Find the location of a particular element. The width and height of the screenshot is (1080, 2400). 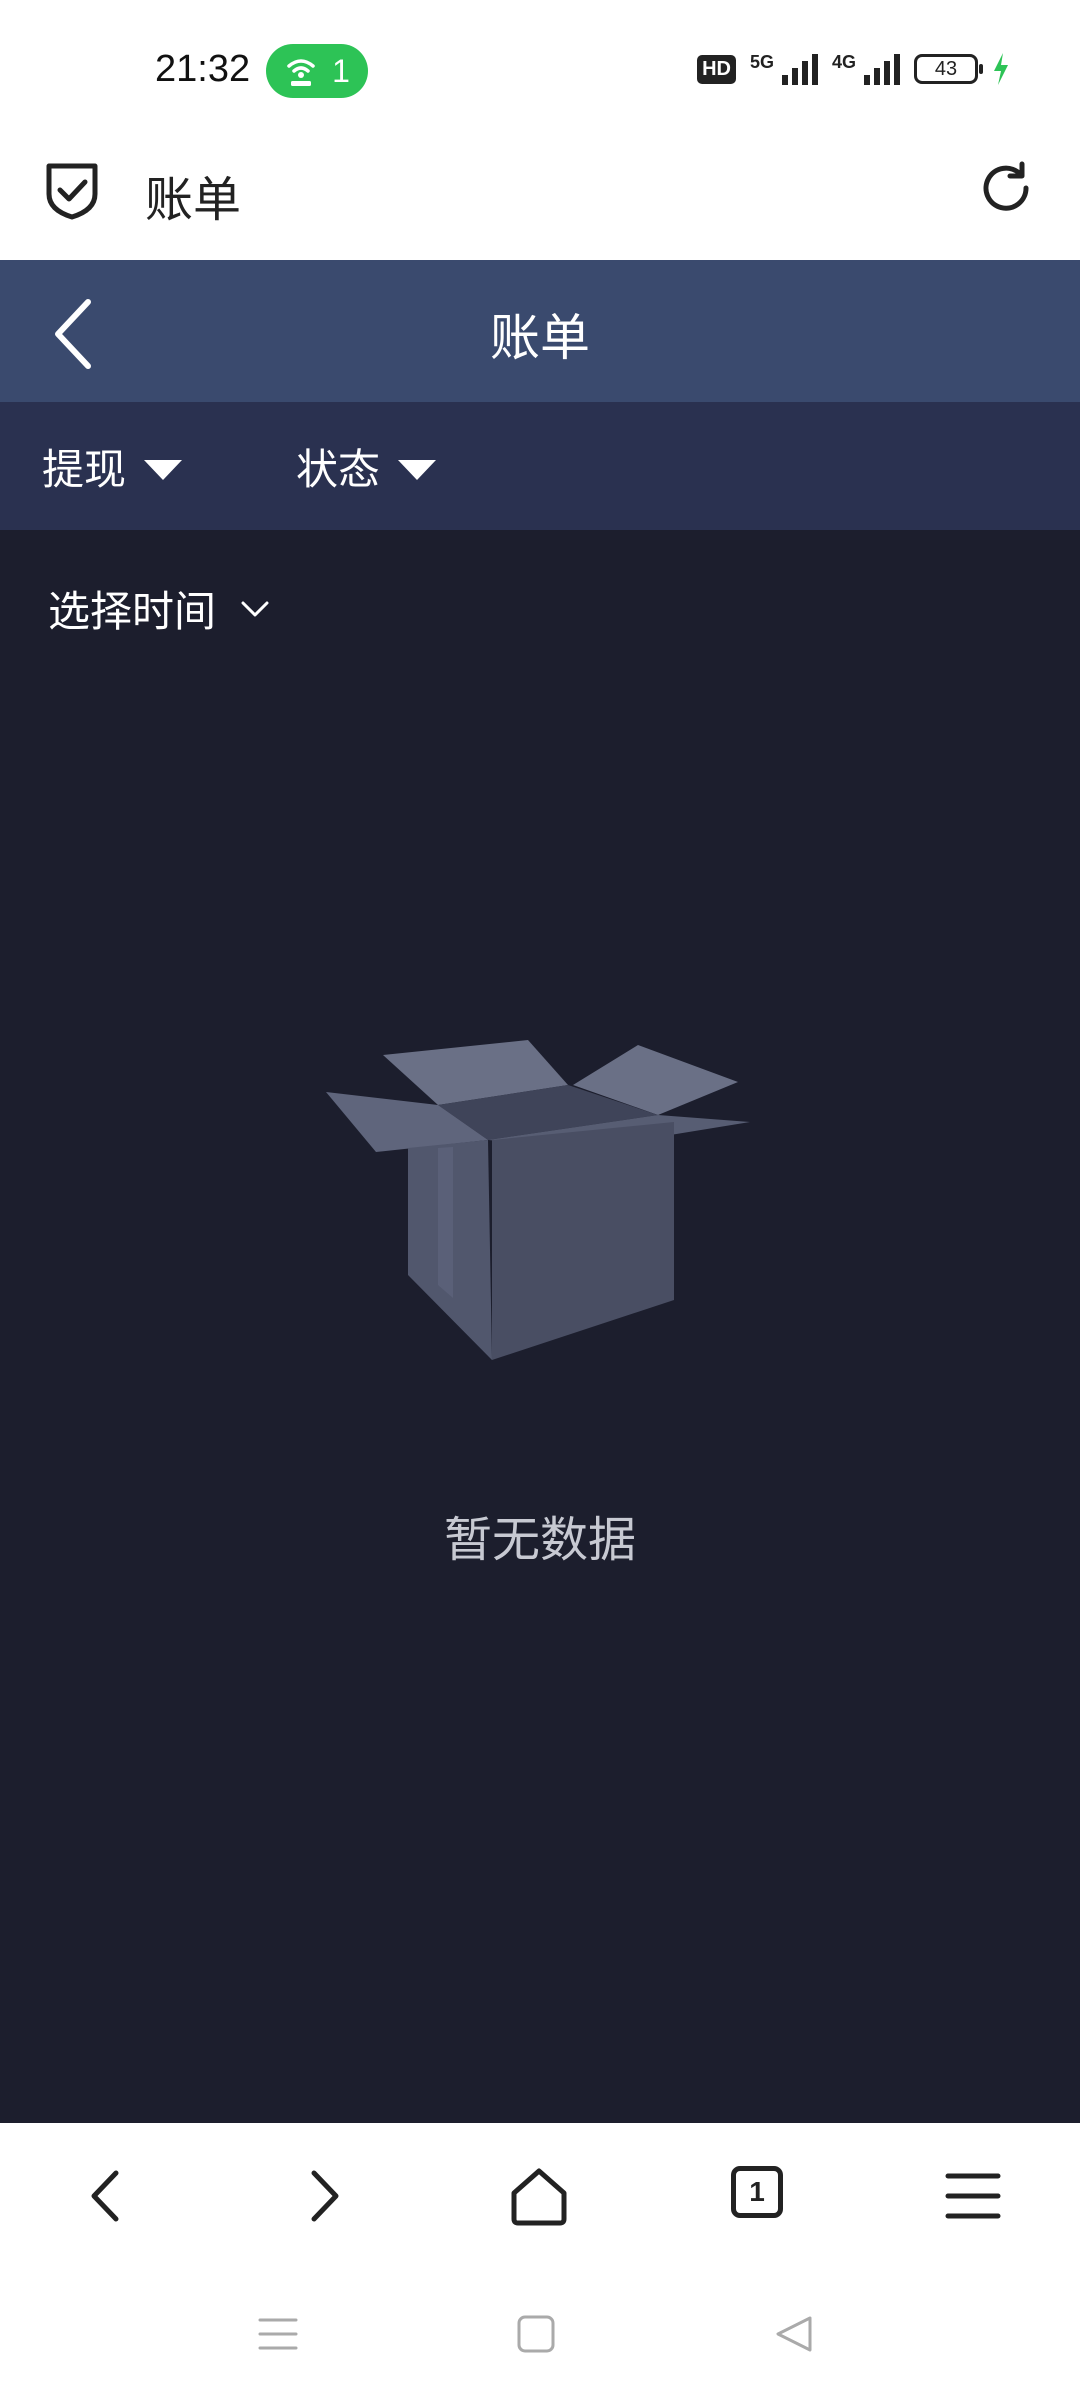

home-icon is located at coordinates (539, 2196).